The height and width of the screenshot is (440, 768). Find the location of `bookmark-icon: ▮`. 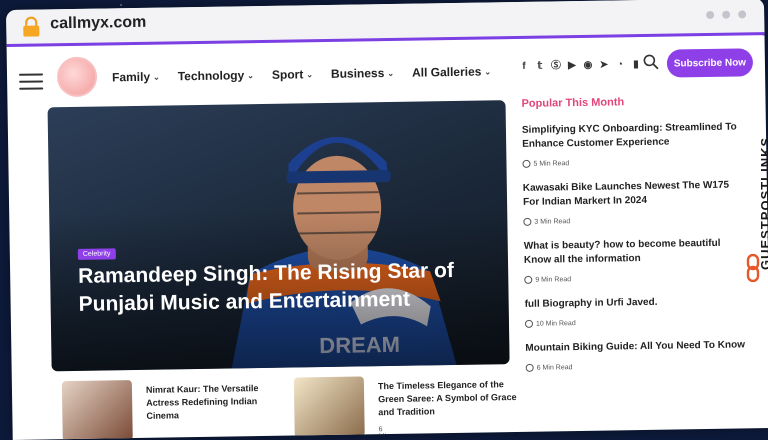

bookmark-icon: ▮ is located at coordinates (636, 64).